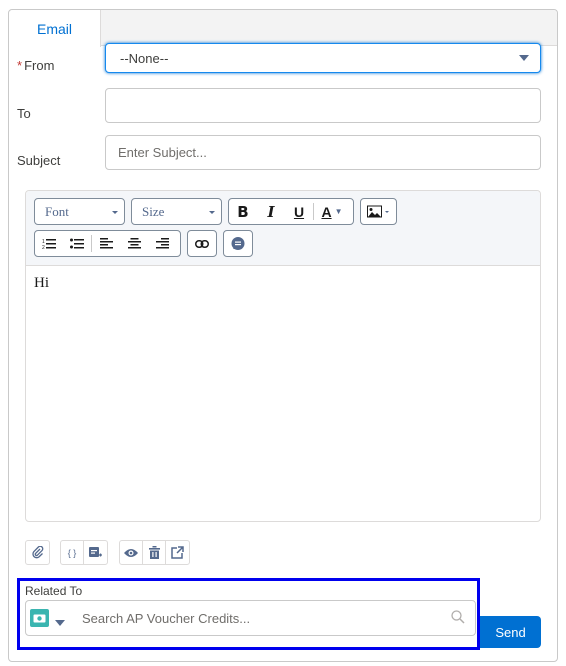  I want to click on svg-text: 2, so click(43, 247).